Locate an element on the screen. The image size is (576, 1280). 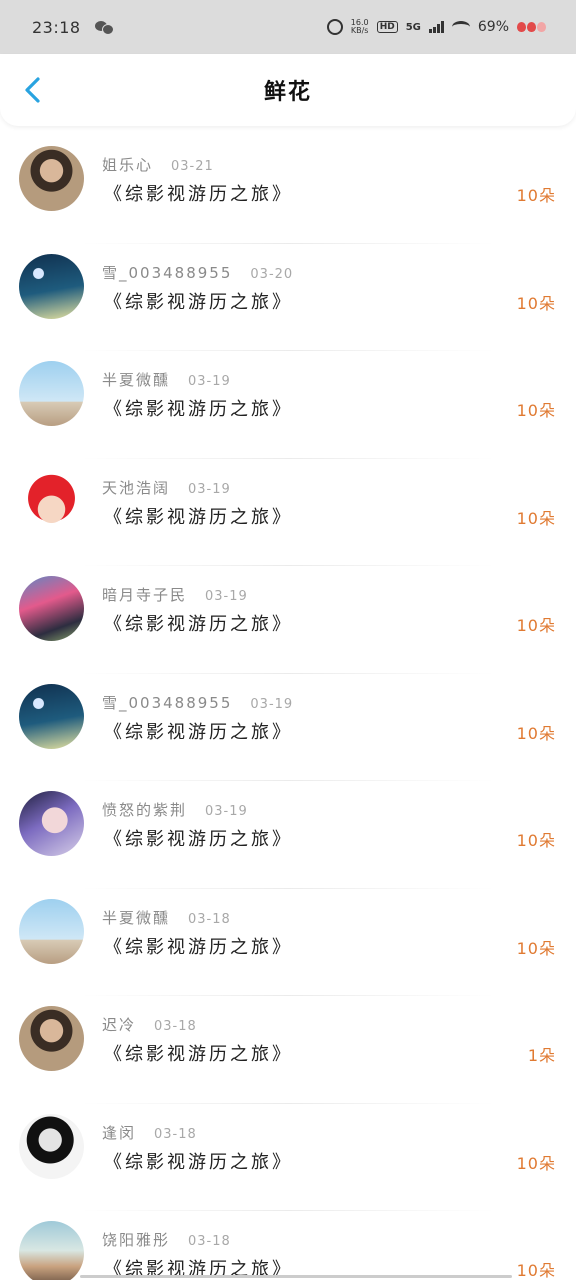
status-time: 23:18 is located at coordinates (56, 27).